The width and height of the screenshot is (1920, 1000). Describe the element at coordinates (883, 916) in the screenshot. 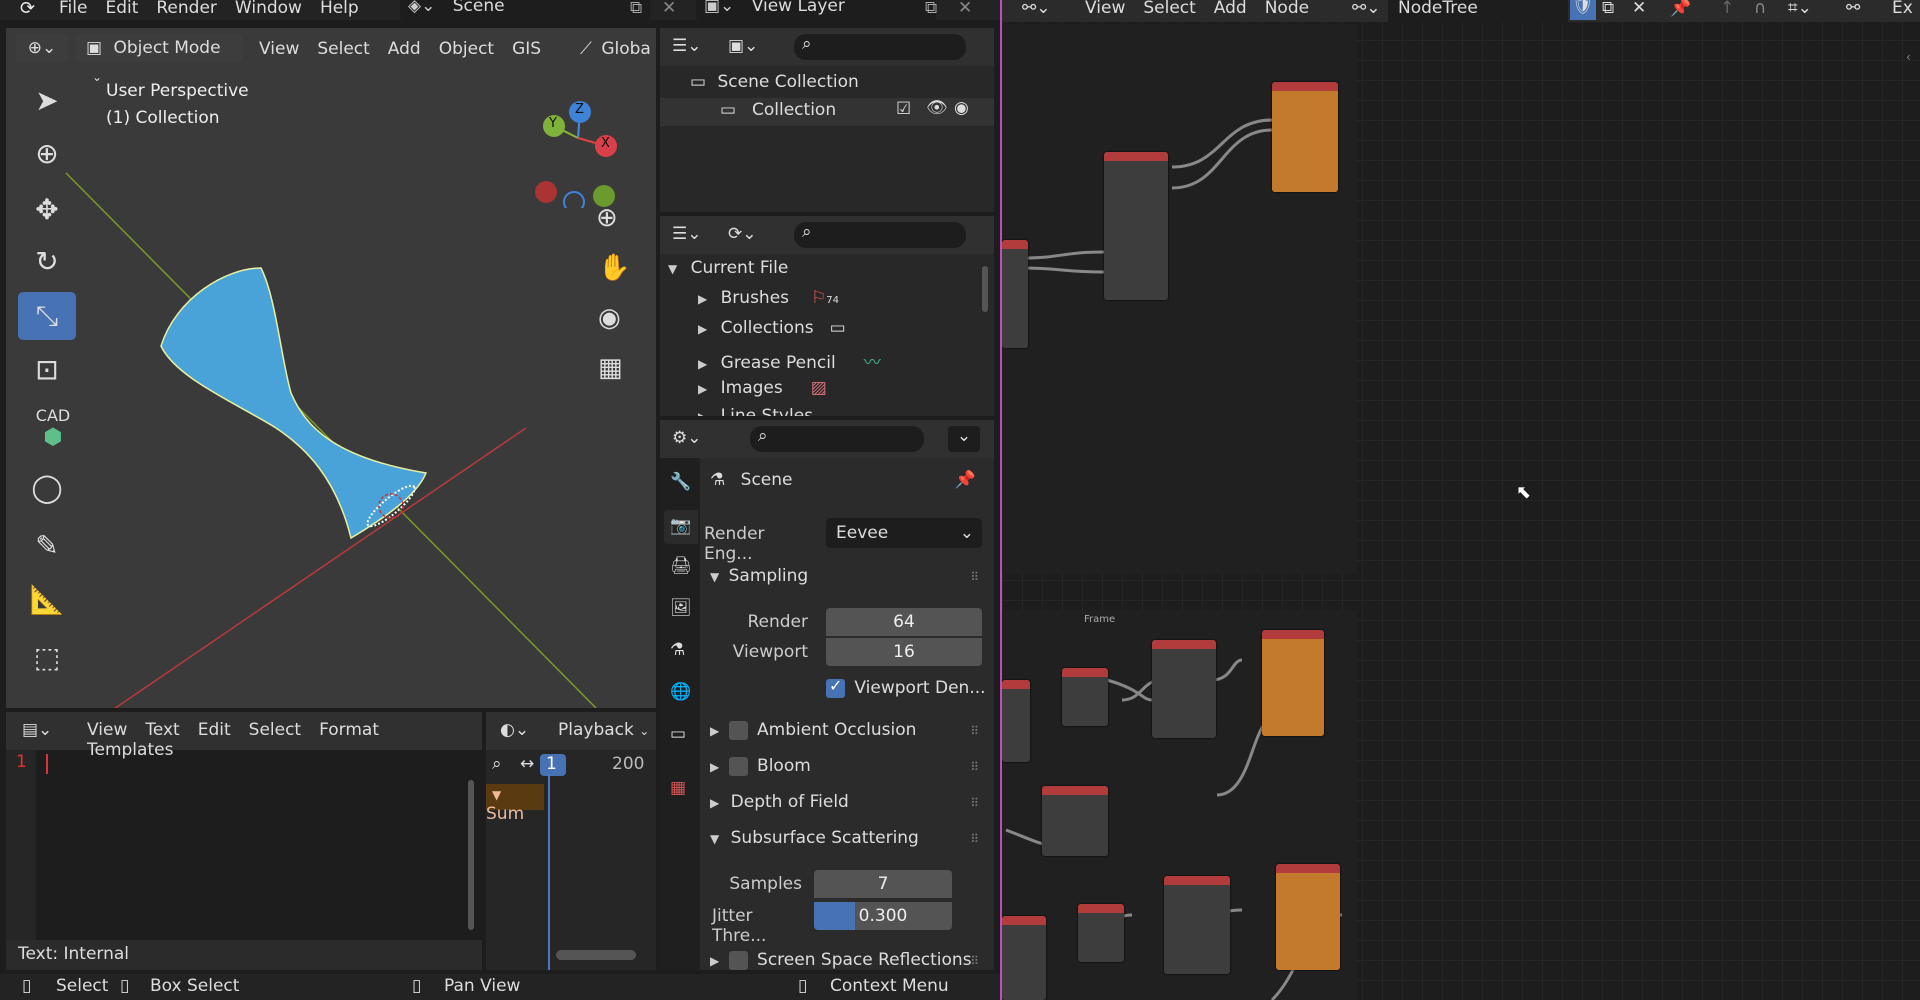

I see `jitter-slider: 0.300` at that location.